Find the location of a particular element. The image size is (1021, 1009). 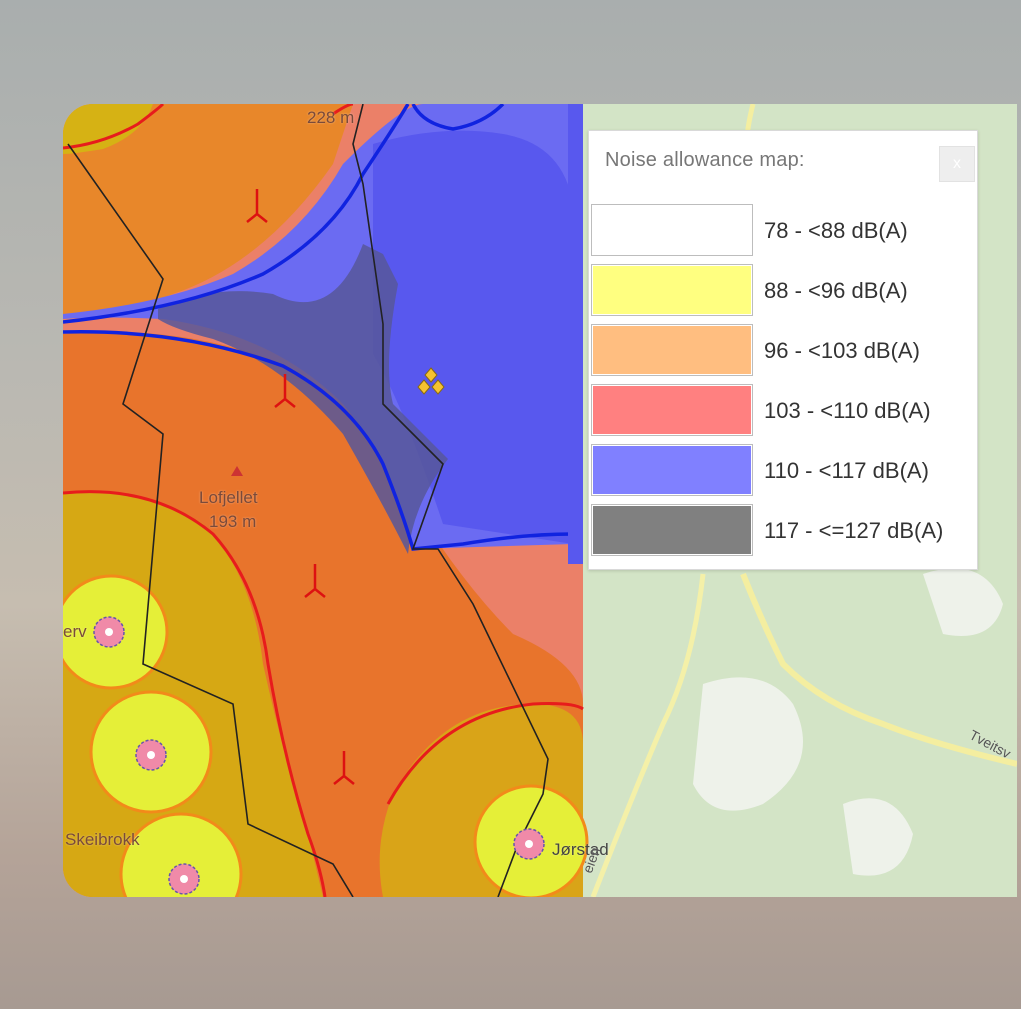

peak-elevation-label: 193 m is located at coordinates (233, 521).